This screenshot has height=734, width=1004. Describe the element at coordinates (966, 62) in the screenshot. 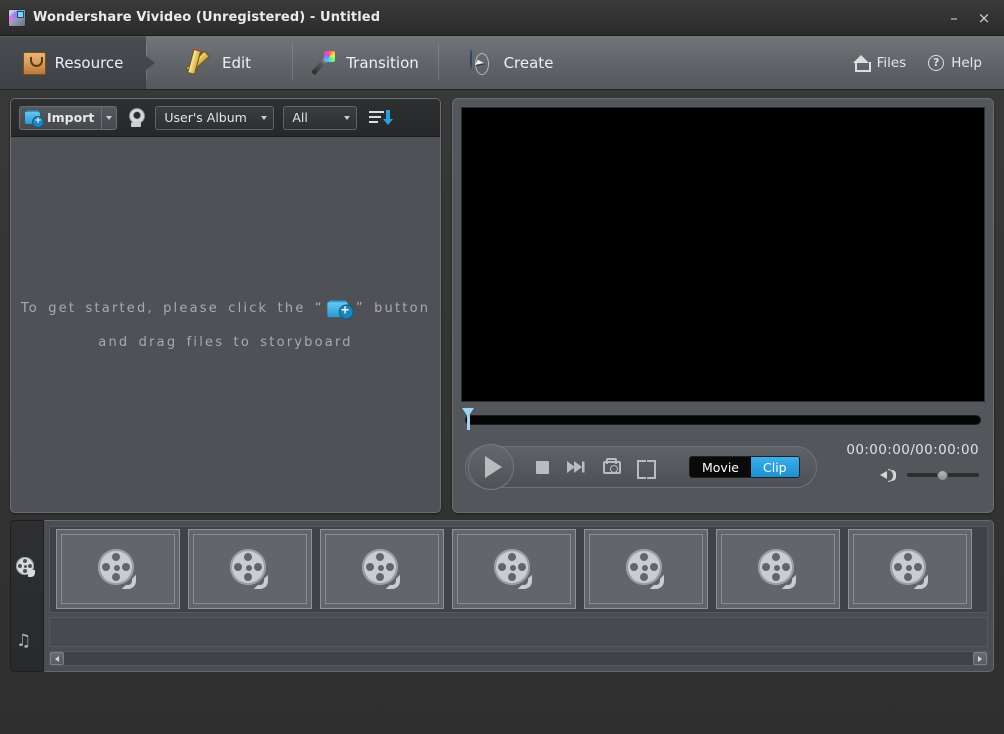

I see `help-label: Help` at that location.